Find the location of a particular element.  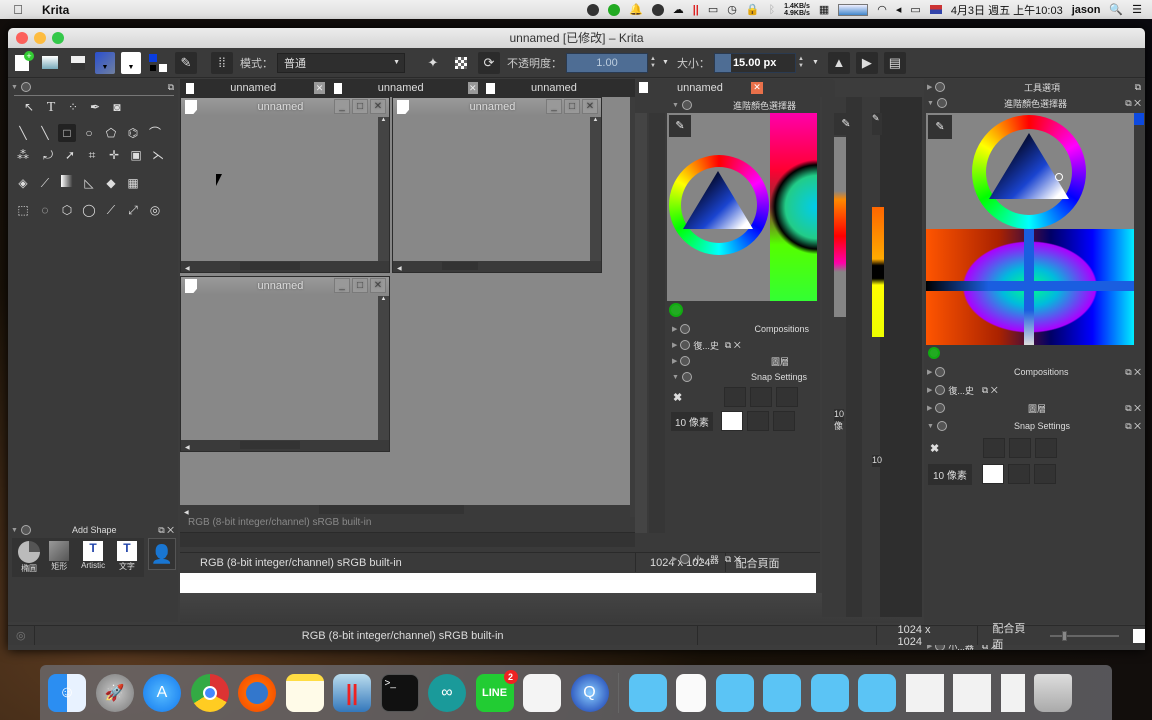

save-document-button is located at coordinates (78, 63).